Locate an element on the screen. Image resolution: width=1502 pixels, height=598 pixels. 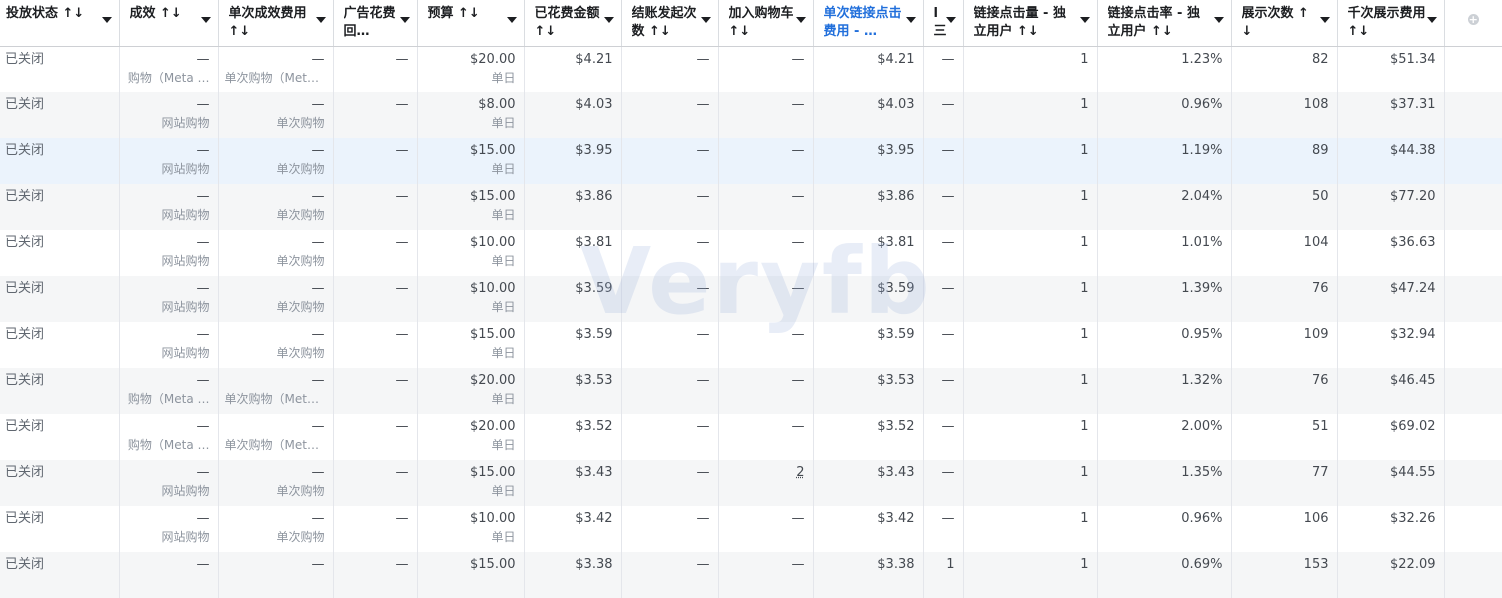
cell-value: $3.43 is located at coordinates (594, 472).